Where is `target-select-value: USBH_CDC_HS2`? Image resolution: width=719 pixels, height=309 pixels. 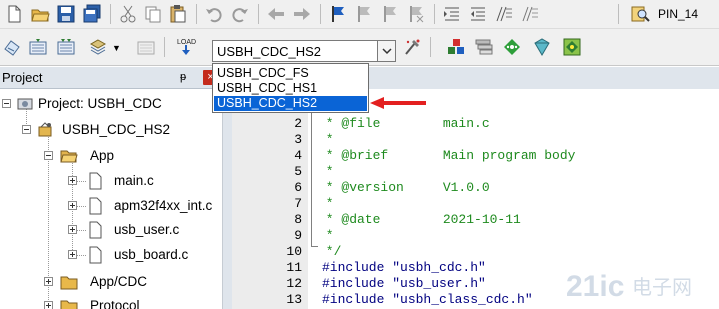 target-select-value: USBH_CDC_HS2 is located at coordinates (269, 51).